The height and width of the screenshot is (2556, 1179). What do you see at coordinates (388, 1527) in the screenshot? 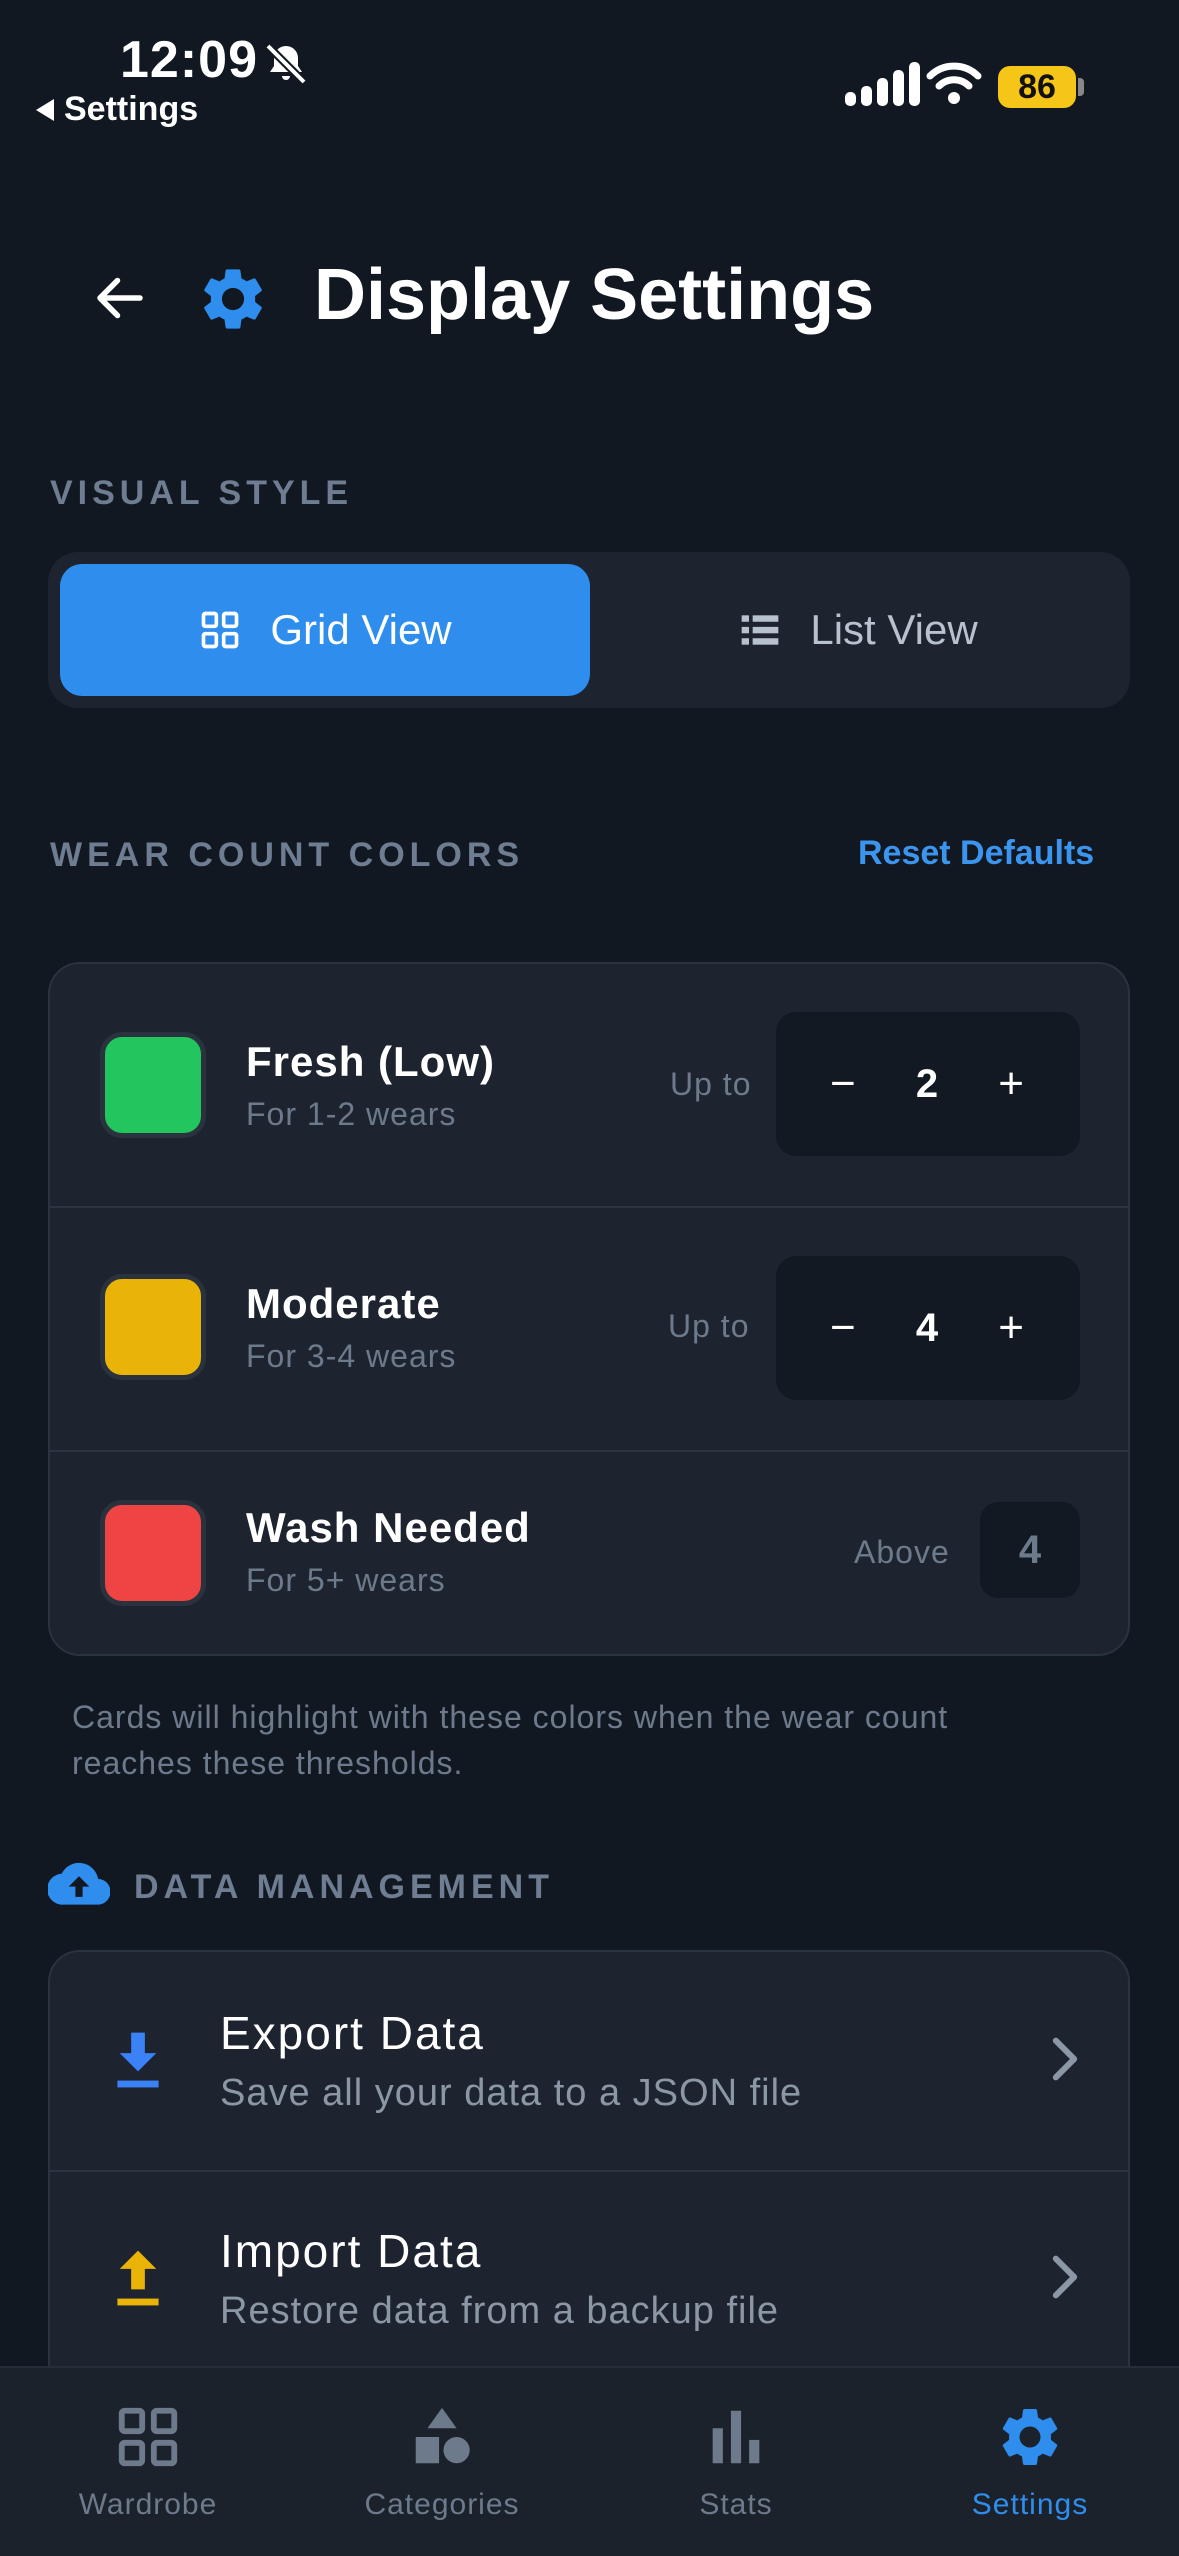
I see `row-title: Wash Needed` at bounding box center [388, 1527].